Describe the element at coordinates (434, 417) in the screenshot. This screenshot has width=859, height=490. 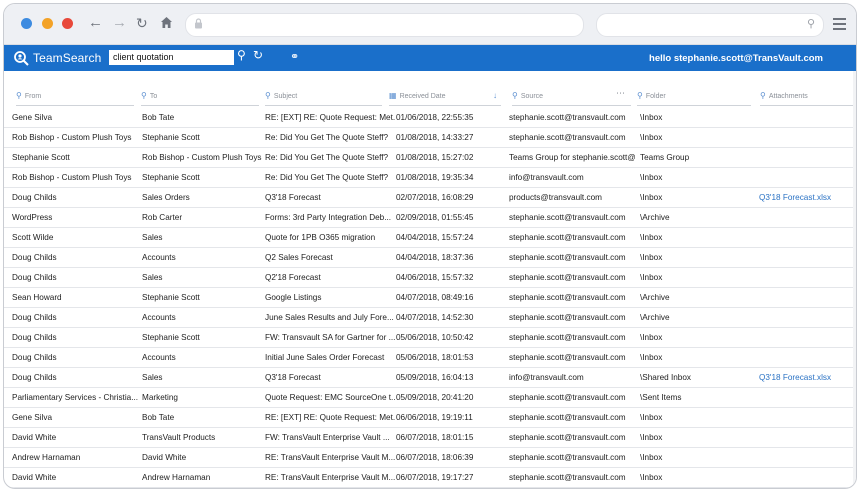
I see `cell-received-date: 06/06/2018, 19:19:11` at that location.